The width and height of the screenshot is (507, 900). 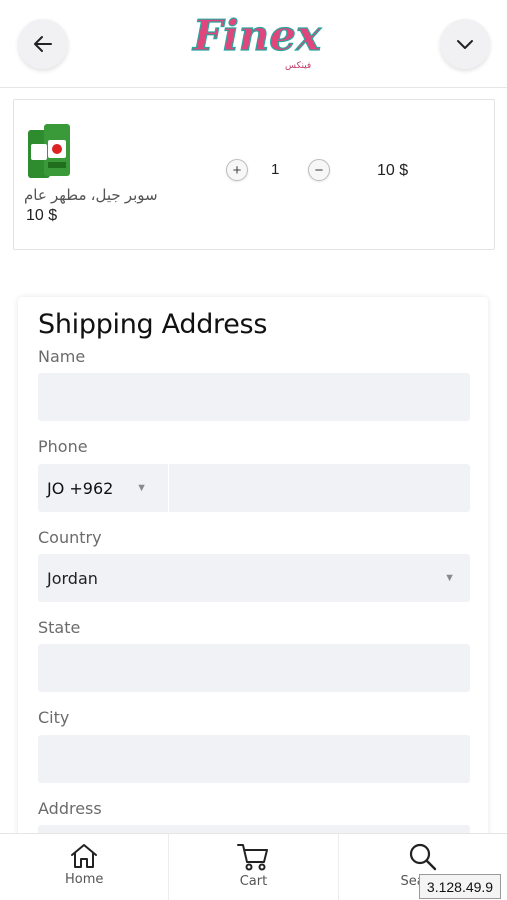 What do you see at coordinates (153, 324) in the screenshot?
I see `form-title: Shipping Address` at bounding box center [153, 324].